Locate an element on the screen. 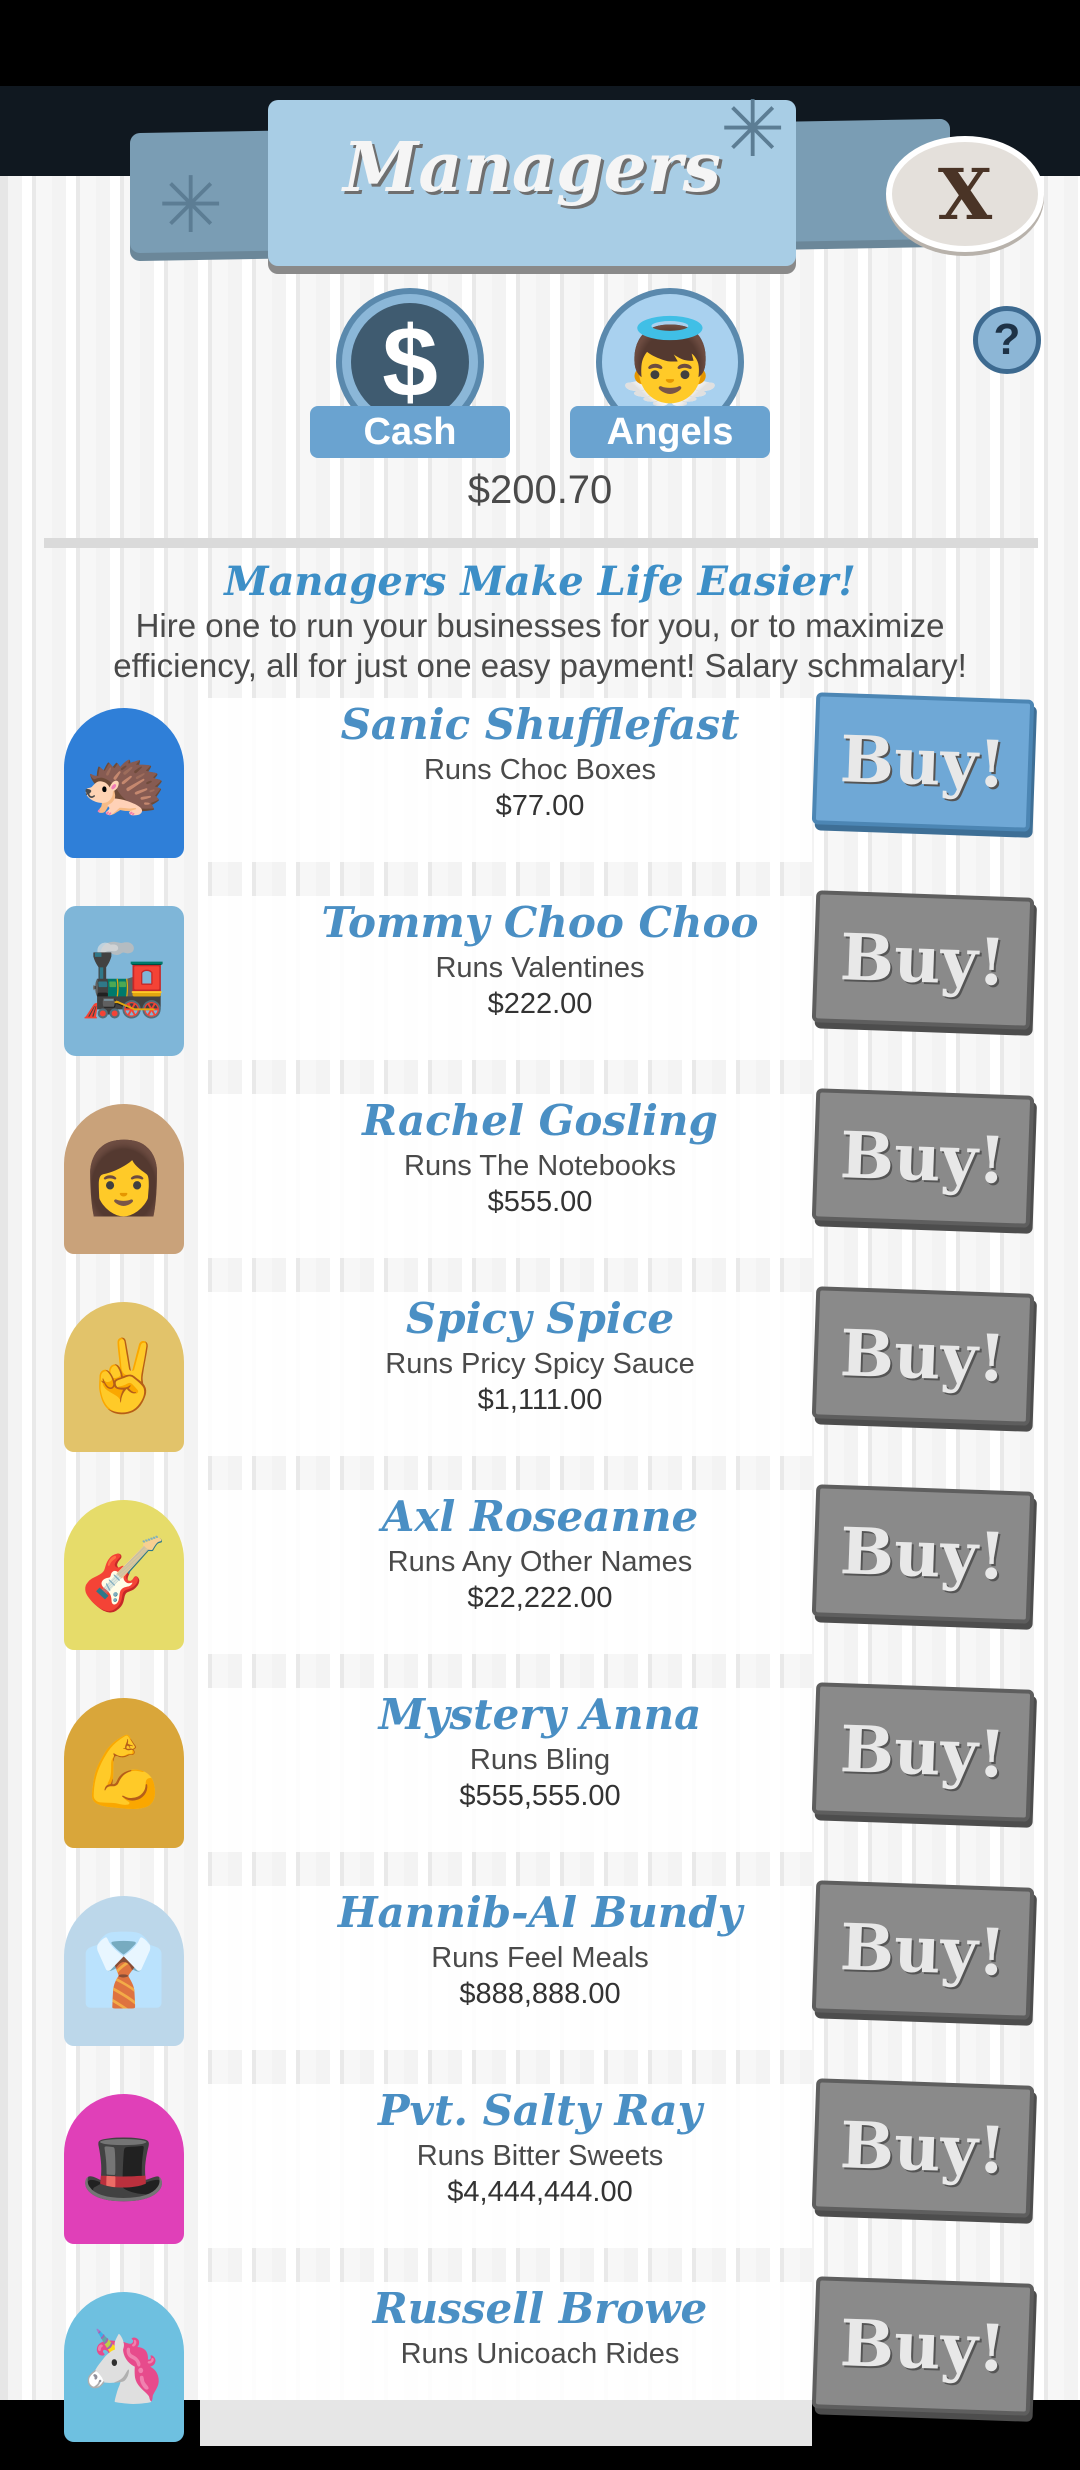 This screenshot has width=1080, height=2470. cash-balance: $200.70 is located at coordinates (540, 490).